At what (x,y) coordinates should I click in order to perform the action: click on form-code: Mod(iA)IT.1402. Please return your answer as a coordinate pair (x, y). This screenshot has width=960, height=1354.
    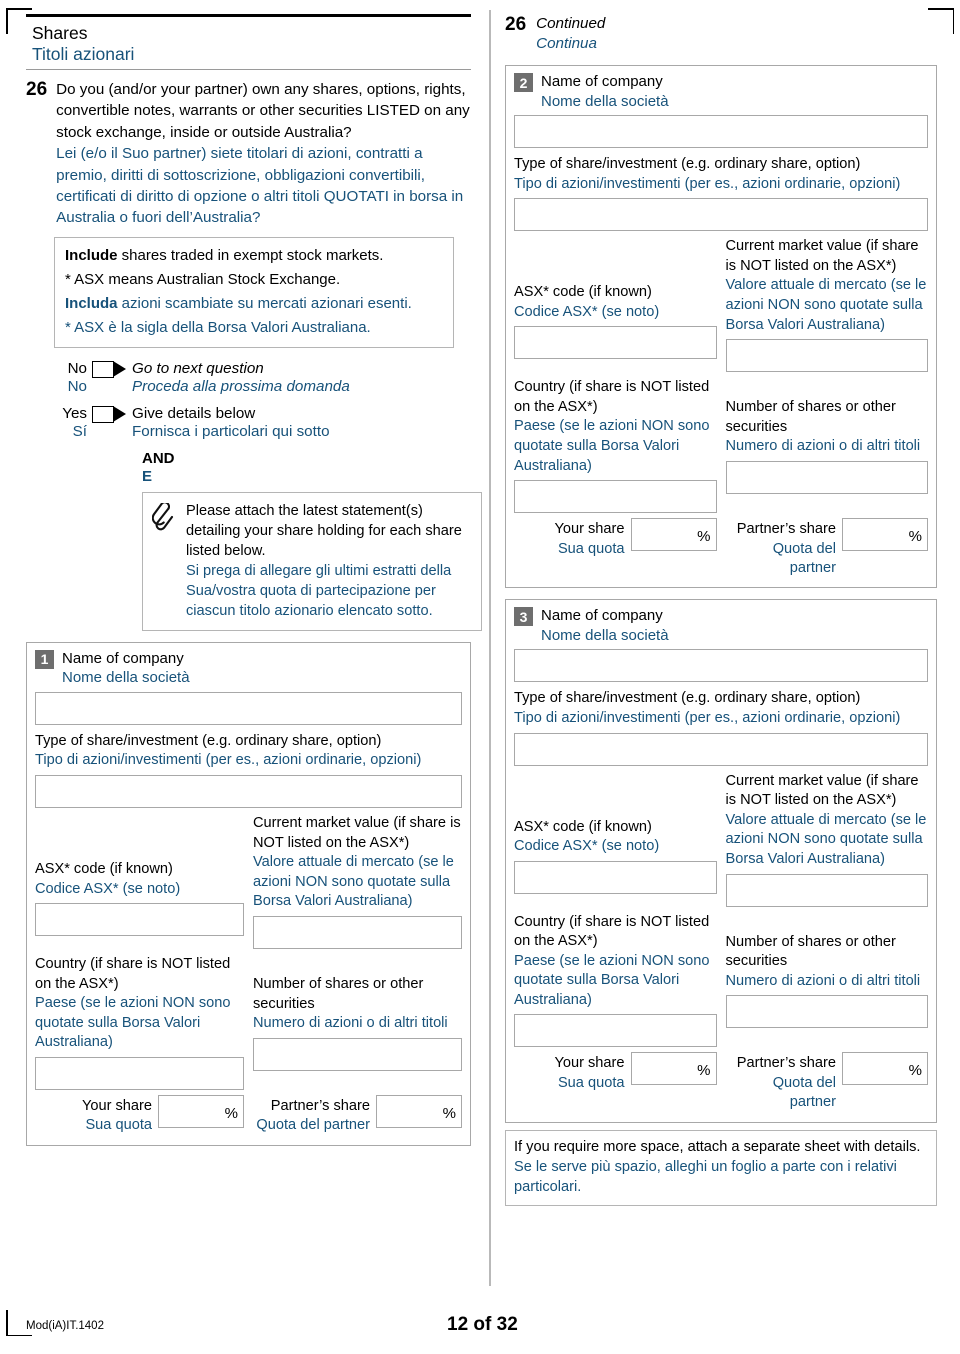
    Looking at the image, I should click on (65, 1326).